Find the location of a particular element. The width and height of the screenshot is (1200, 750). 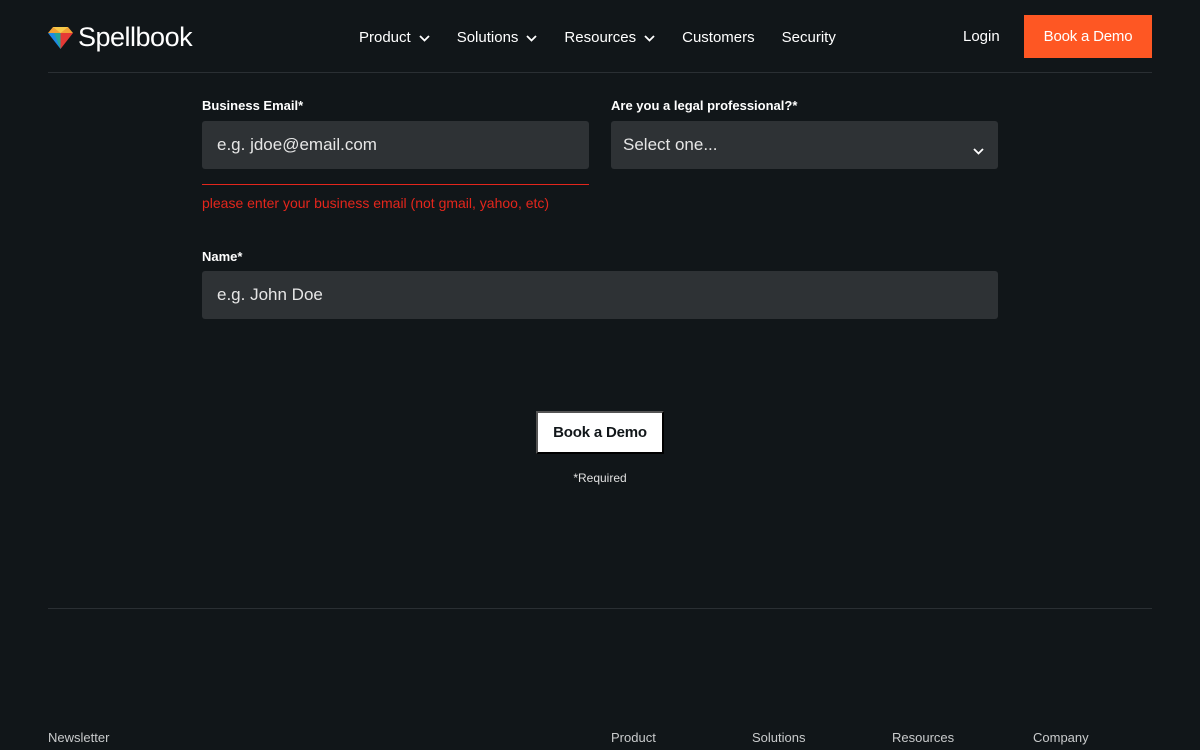

nav-item-customers: Customers is located at coordinates (718, 37).